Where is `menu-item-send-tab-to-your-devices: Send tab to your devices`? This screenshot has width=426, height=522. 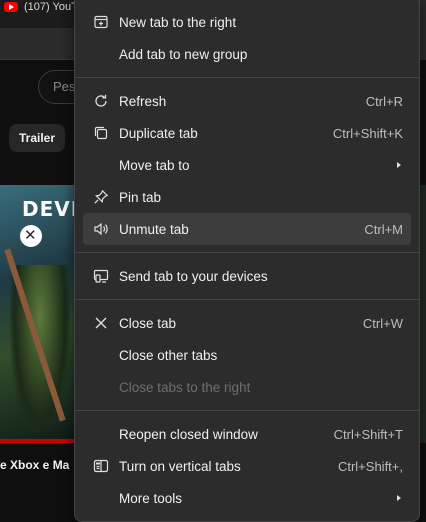
menu-item-send-tab-to-your-devices: Send tab to your devices is located at coordinates (247, 276).